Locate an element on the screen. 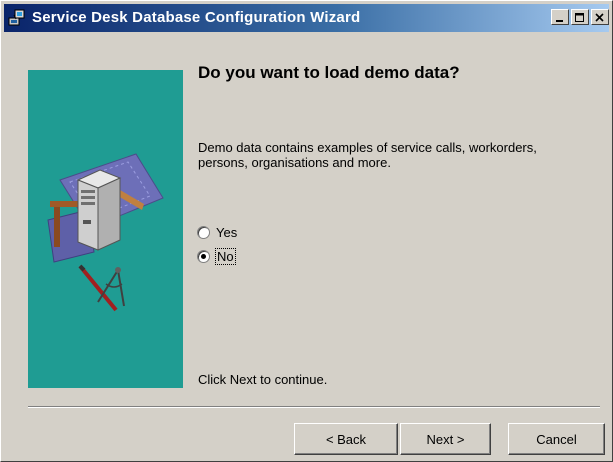 Image resolution: width=613 pixels, height=462 pixels. radio-no-circle is located at coordinates (203, 256).